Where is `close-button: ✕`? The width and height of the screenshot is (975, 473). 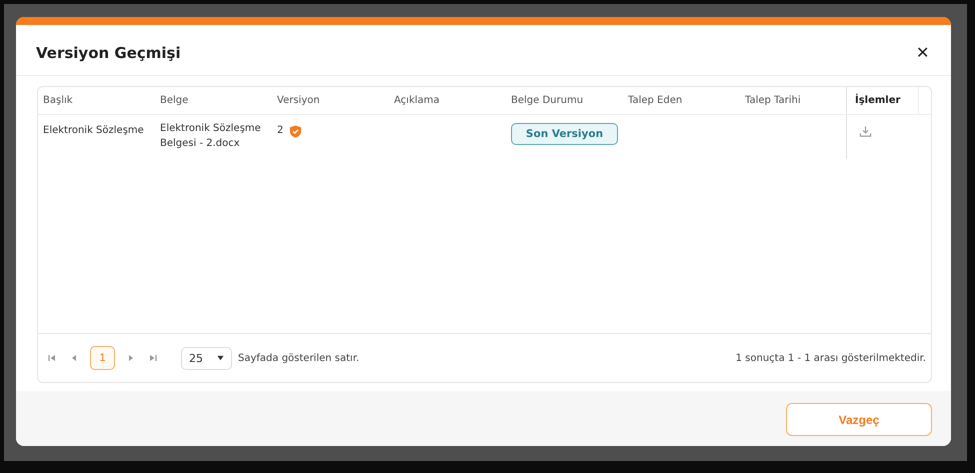
close-button: ✕ is located at coordinates (922, 53).